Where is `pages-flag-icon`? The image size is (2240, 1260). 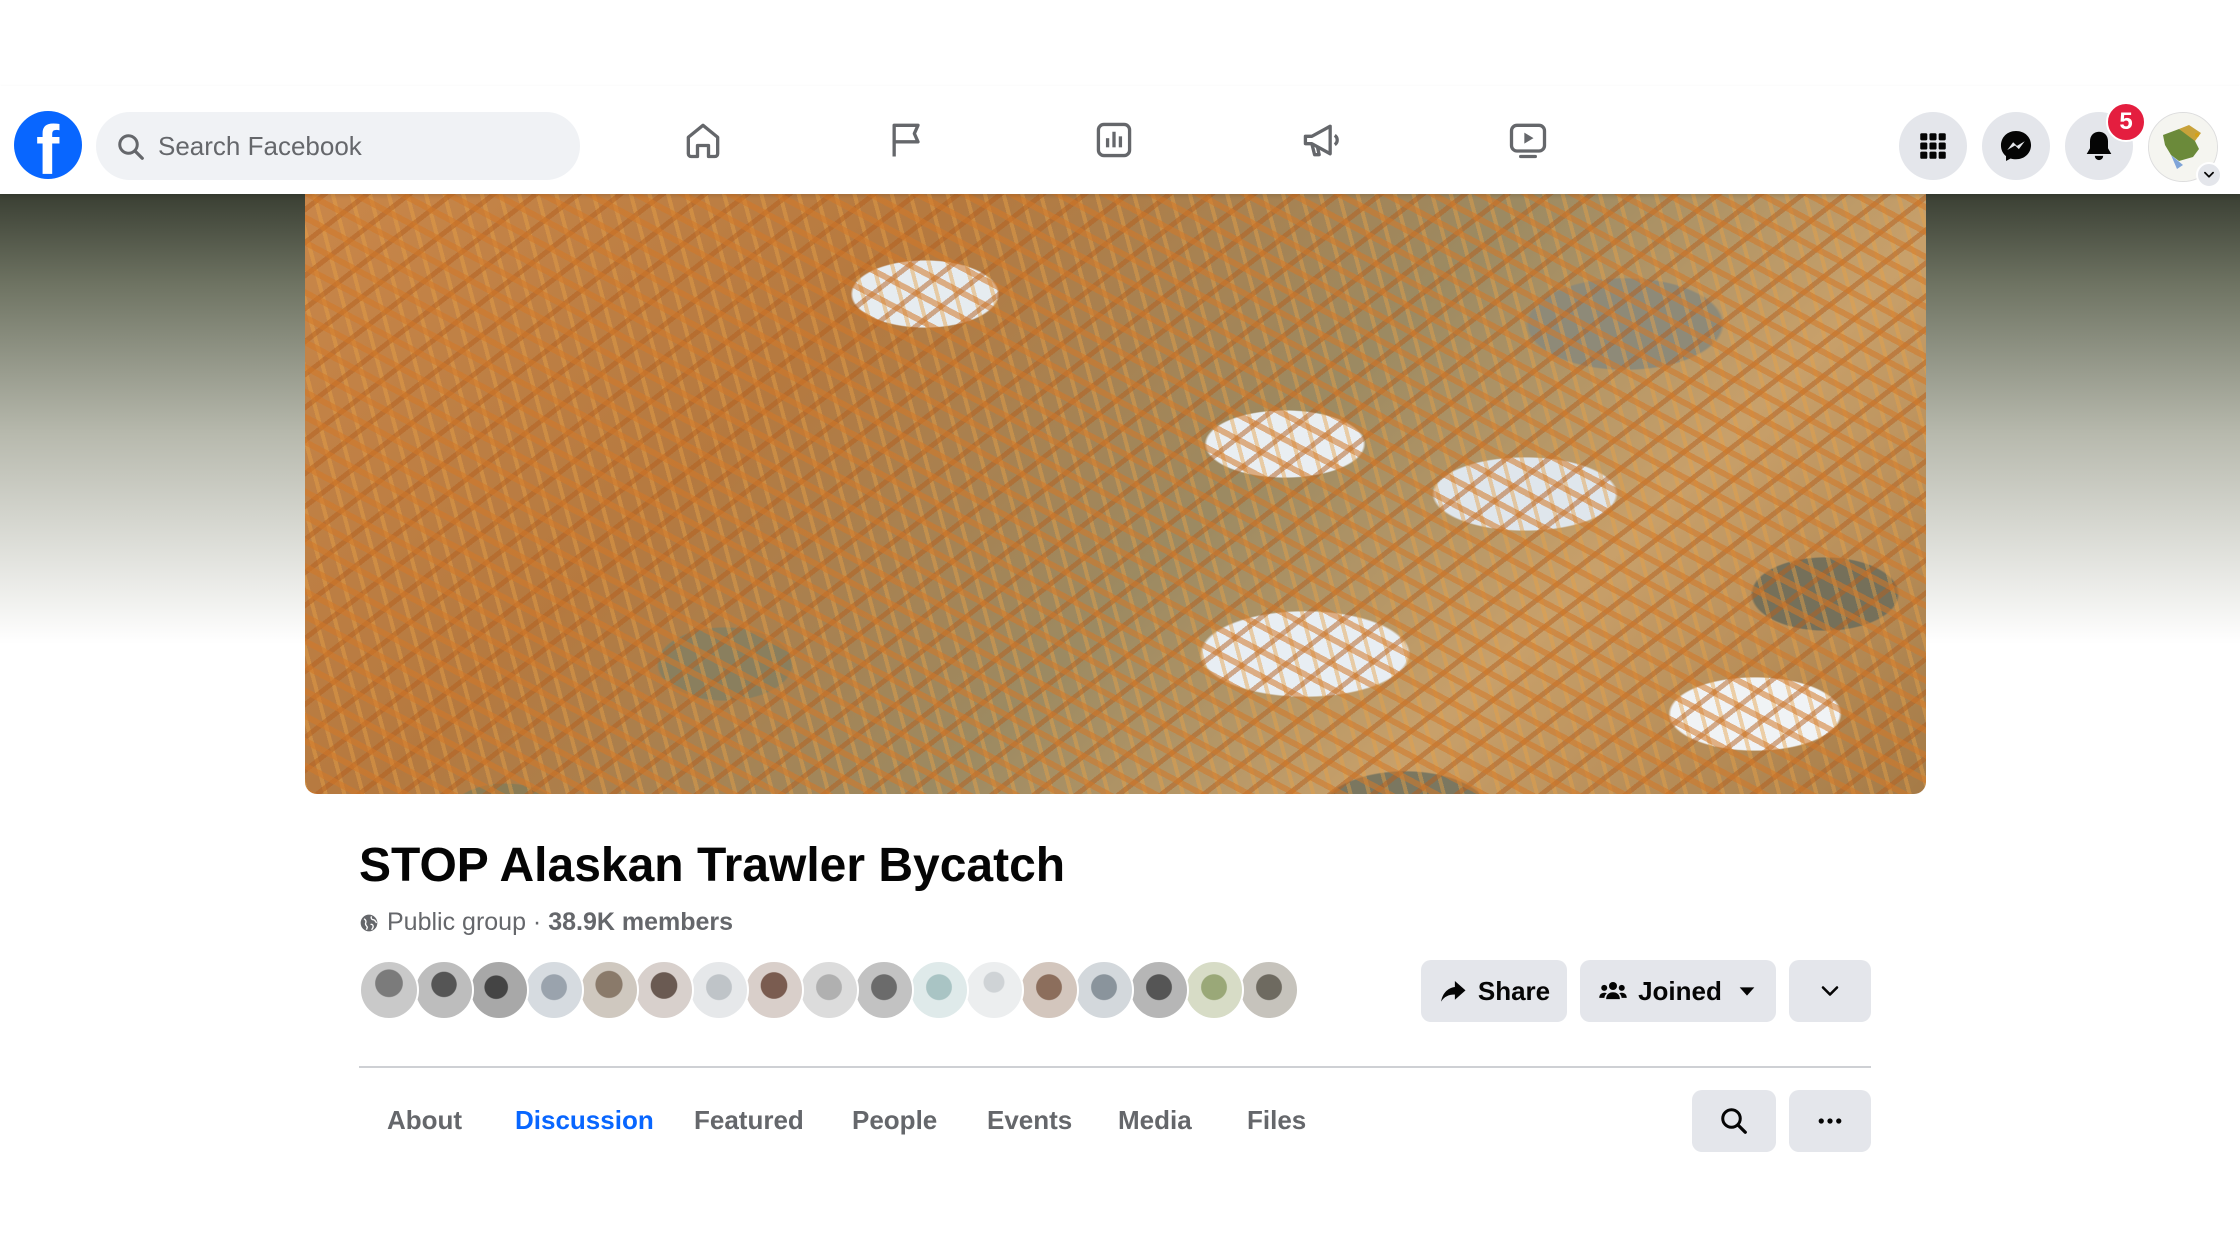 pages-flag-icon is located at coordinates (906, 140).